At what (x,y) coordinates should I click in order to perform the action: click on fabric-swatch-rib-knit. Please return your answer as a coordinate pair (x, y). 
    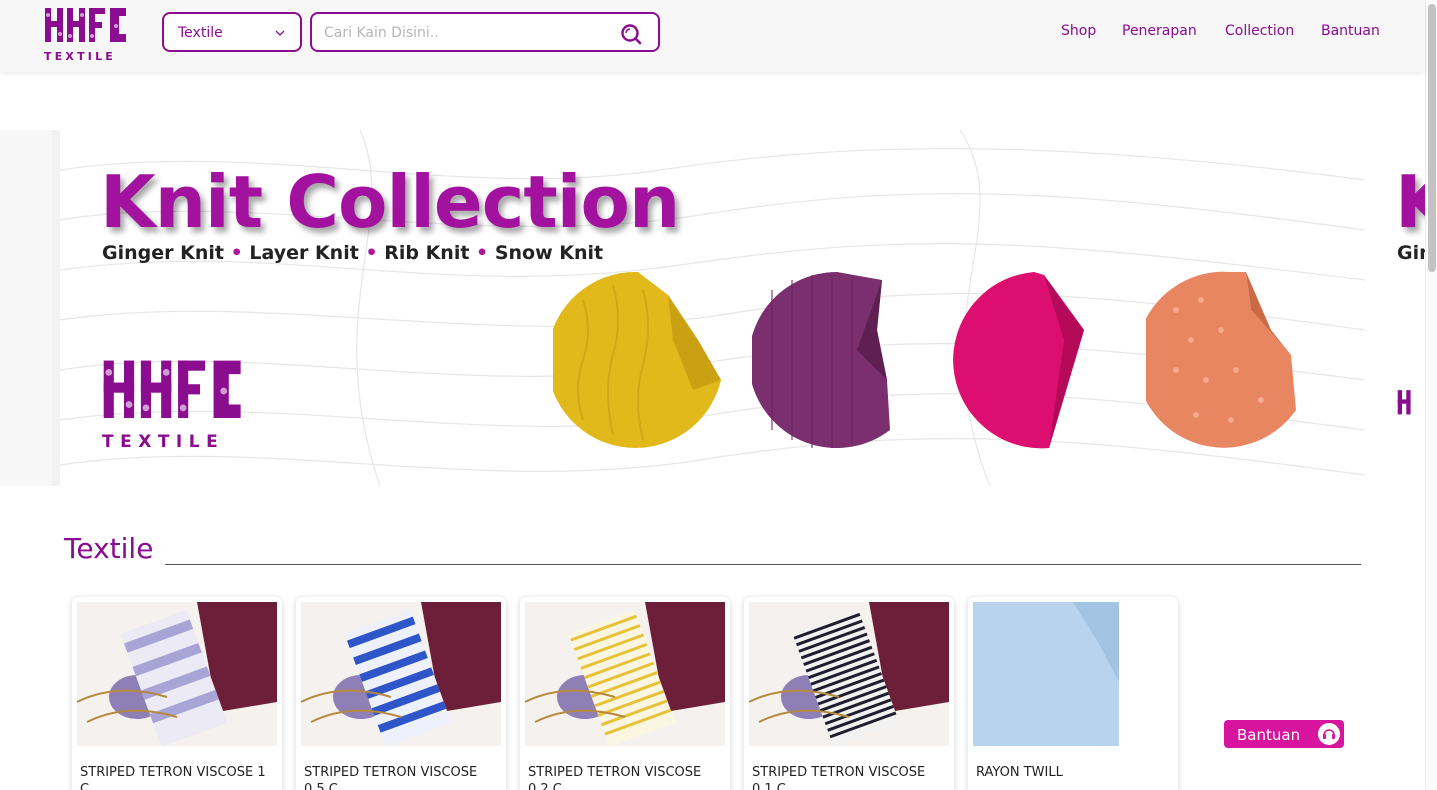
    Looking at the image, I should click on (1018, 360).